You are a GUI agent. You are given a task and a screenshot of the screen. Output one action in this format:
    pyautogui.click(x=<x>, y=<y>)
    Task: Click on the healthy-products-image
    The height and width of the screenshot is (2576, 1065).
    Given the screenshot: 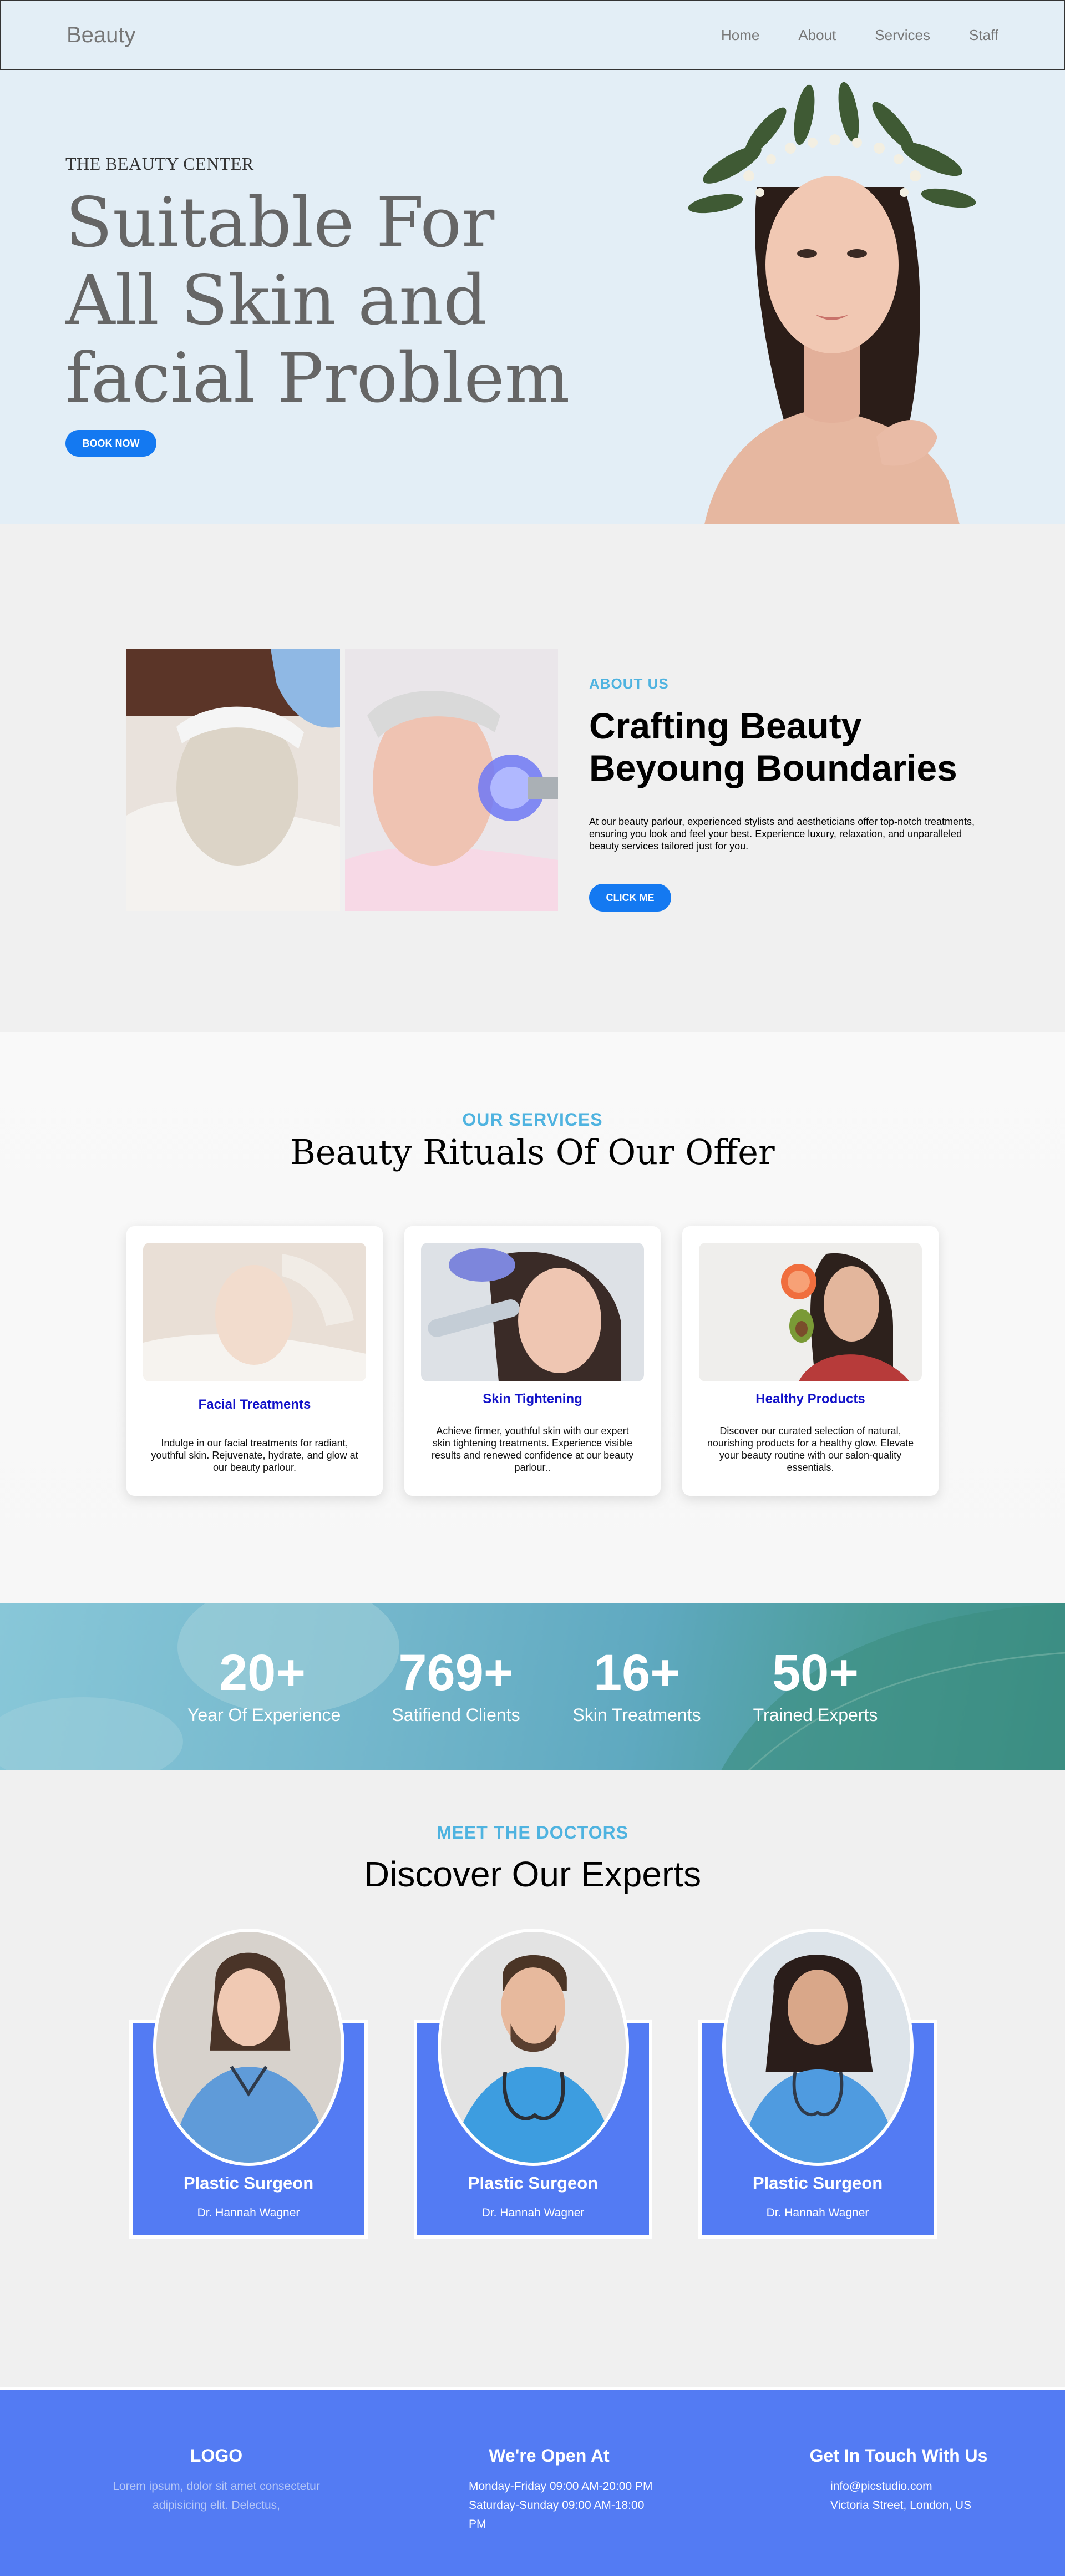 What is the action you would take?
    pyautogui.click(x=811, y=1312)
    